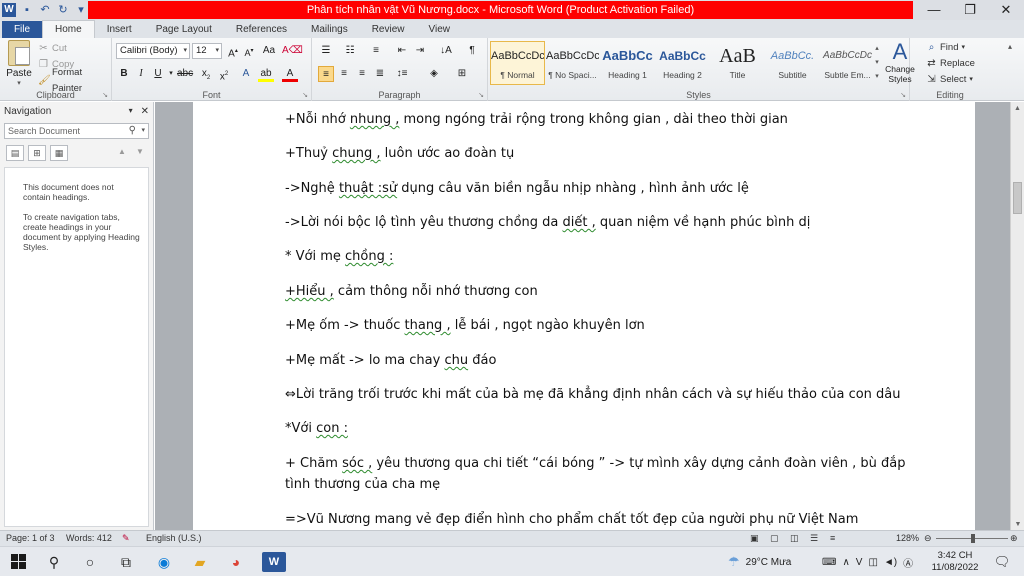 The height and width of the screenshot is (576, 1024). Describe the element at coordinates (141, 74) in the screenshot. I see `italic-icon: I` at that location.